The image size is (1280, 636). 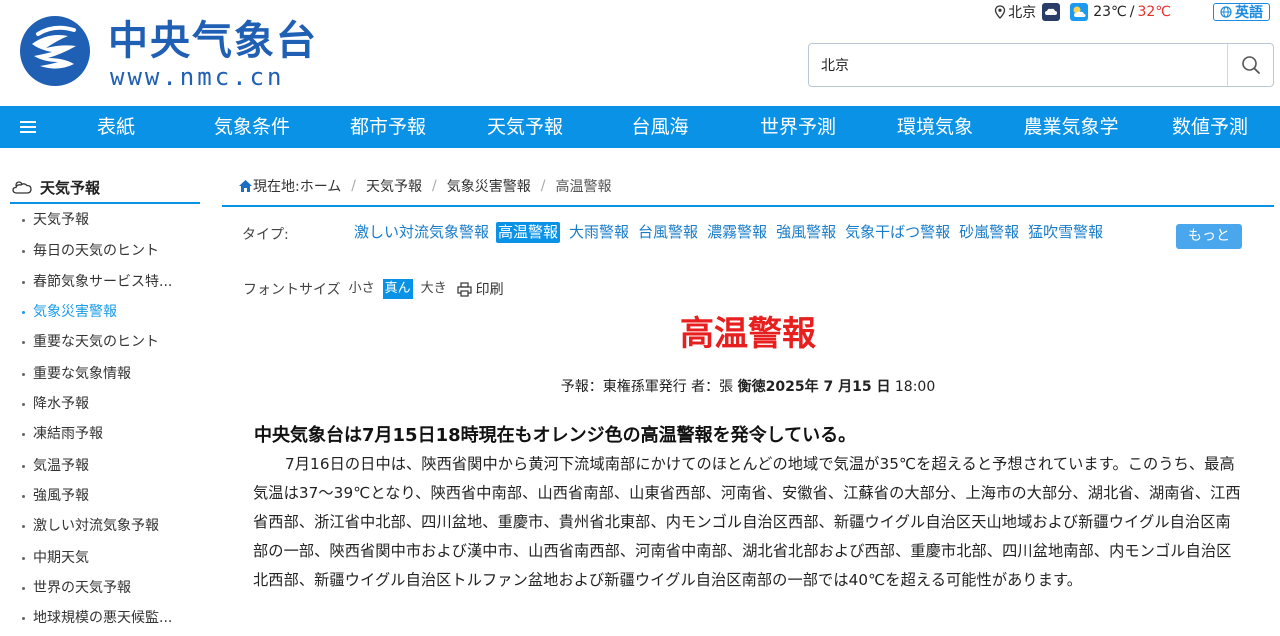 What do you see at coordinates (421, 232) in the screenshot?
I see `type-severe-convection: 激しい対流気象警報` at bounding box center [421, 232].